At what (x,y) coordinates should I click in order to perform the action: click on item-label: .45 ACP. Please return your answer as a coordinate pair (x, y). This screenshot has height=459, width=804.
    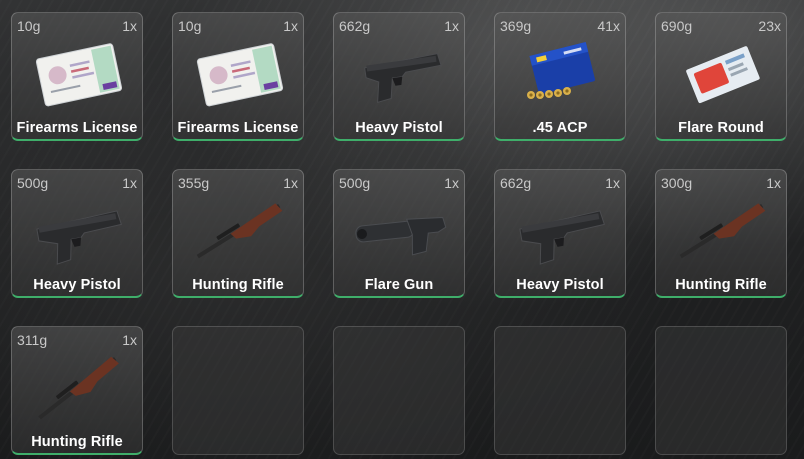
    Looking at the image, I should click on (560, 128).